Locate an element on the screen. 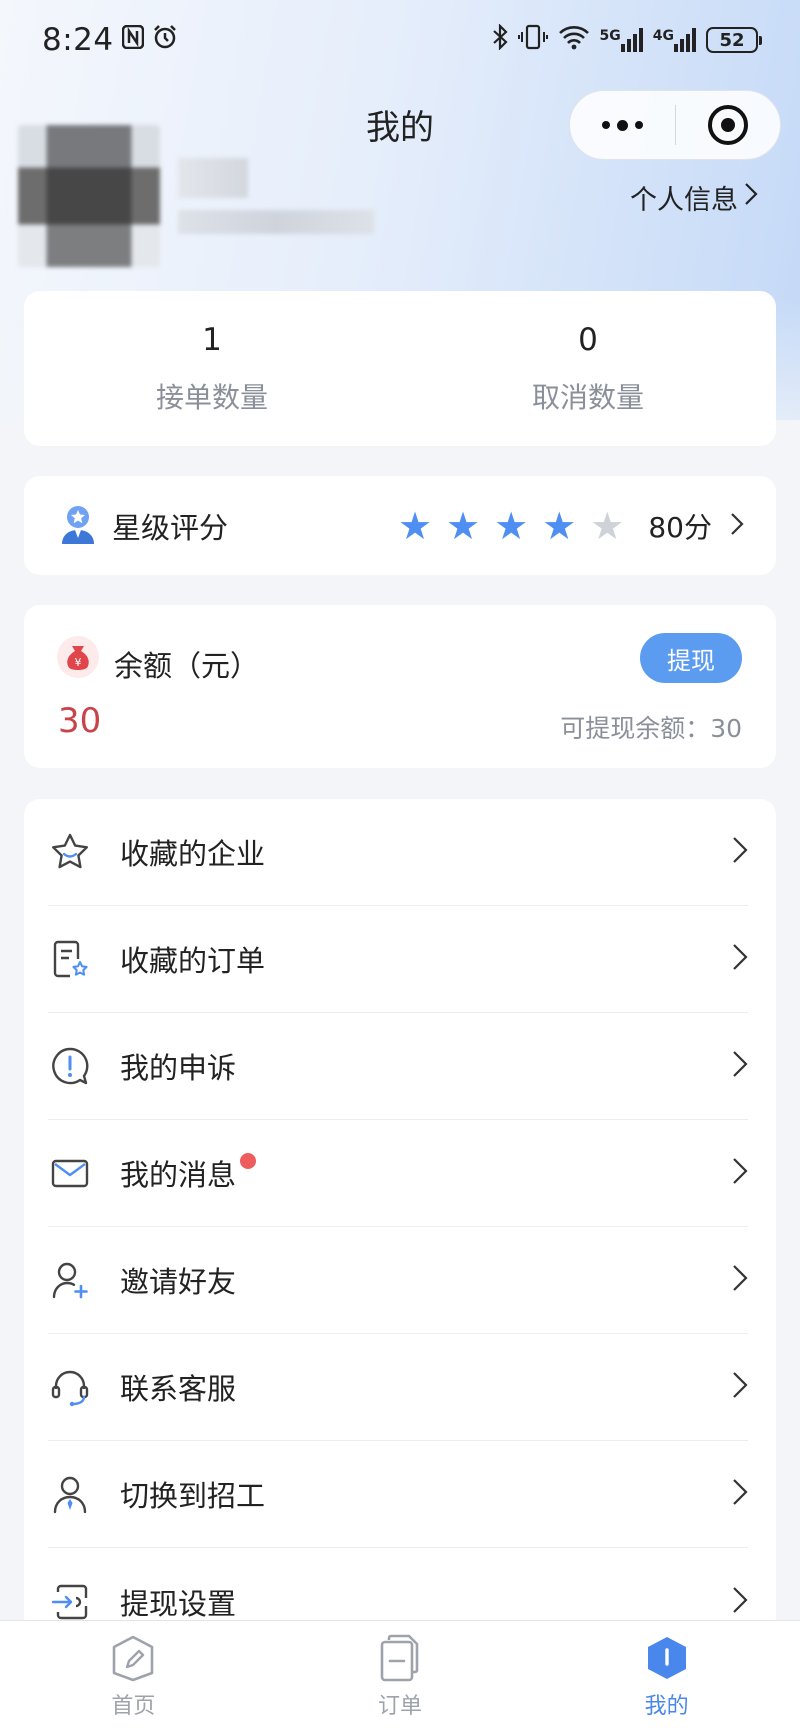  medal-person-icon is located at coordinates (78, 526).